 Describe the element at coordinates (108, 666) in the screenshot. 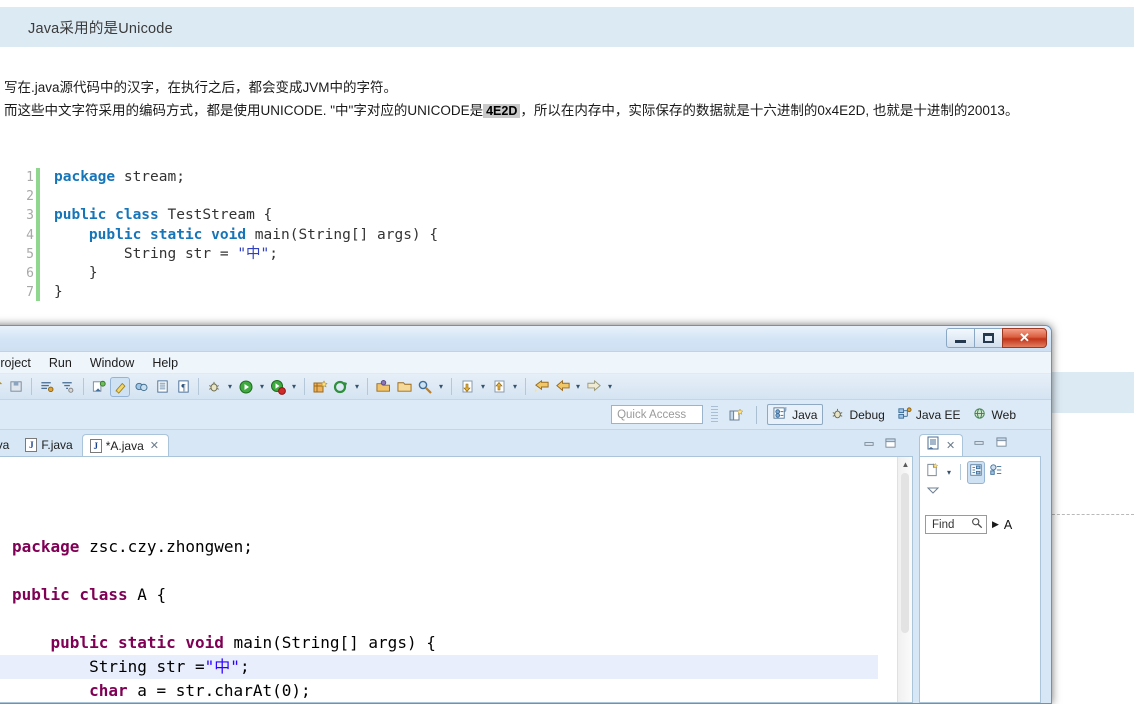

I see `editor-code-token: String str =` at that location.